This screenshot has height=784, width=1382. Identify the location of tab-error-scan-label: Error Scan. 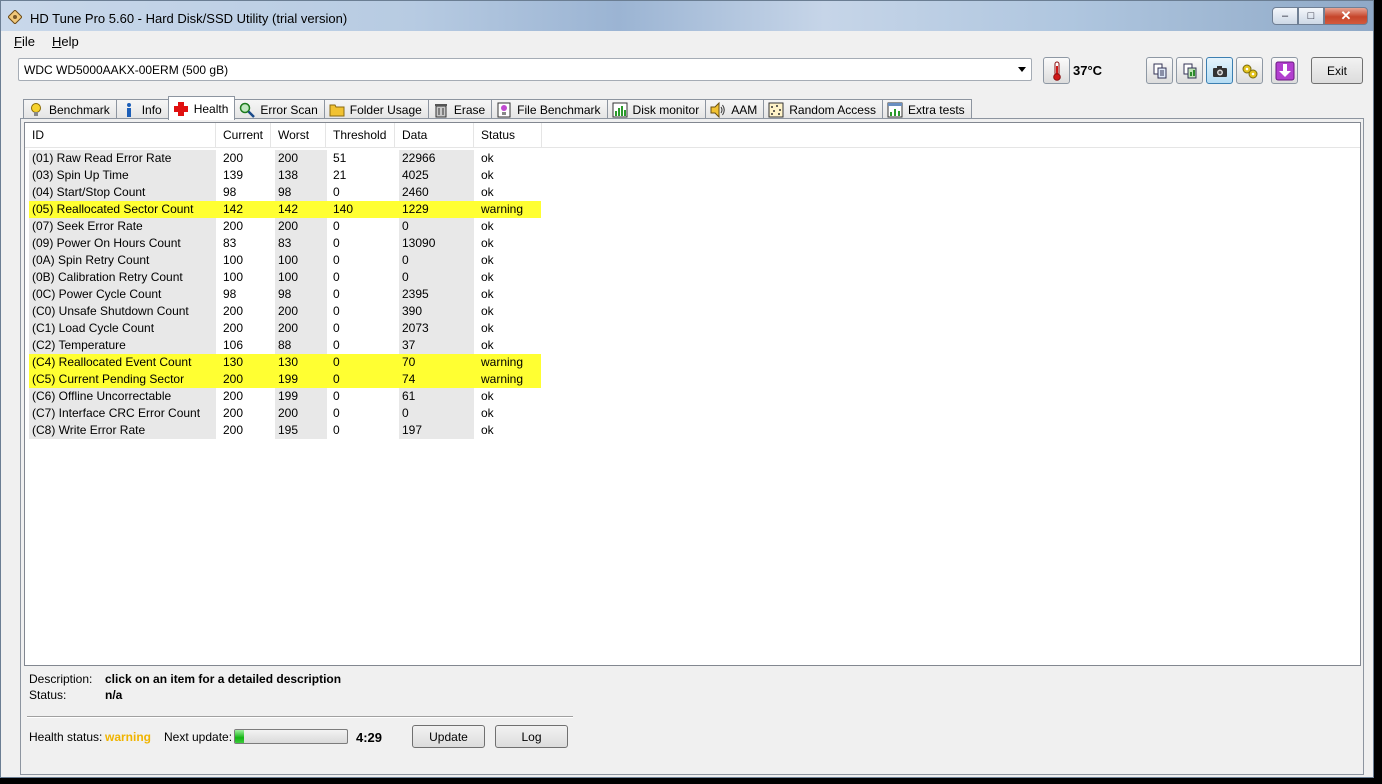
(289, 110).